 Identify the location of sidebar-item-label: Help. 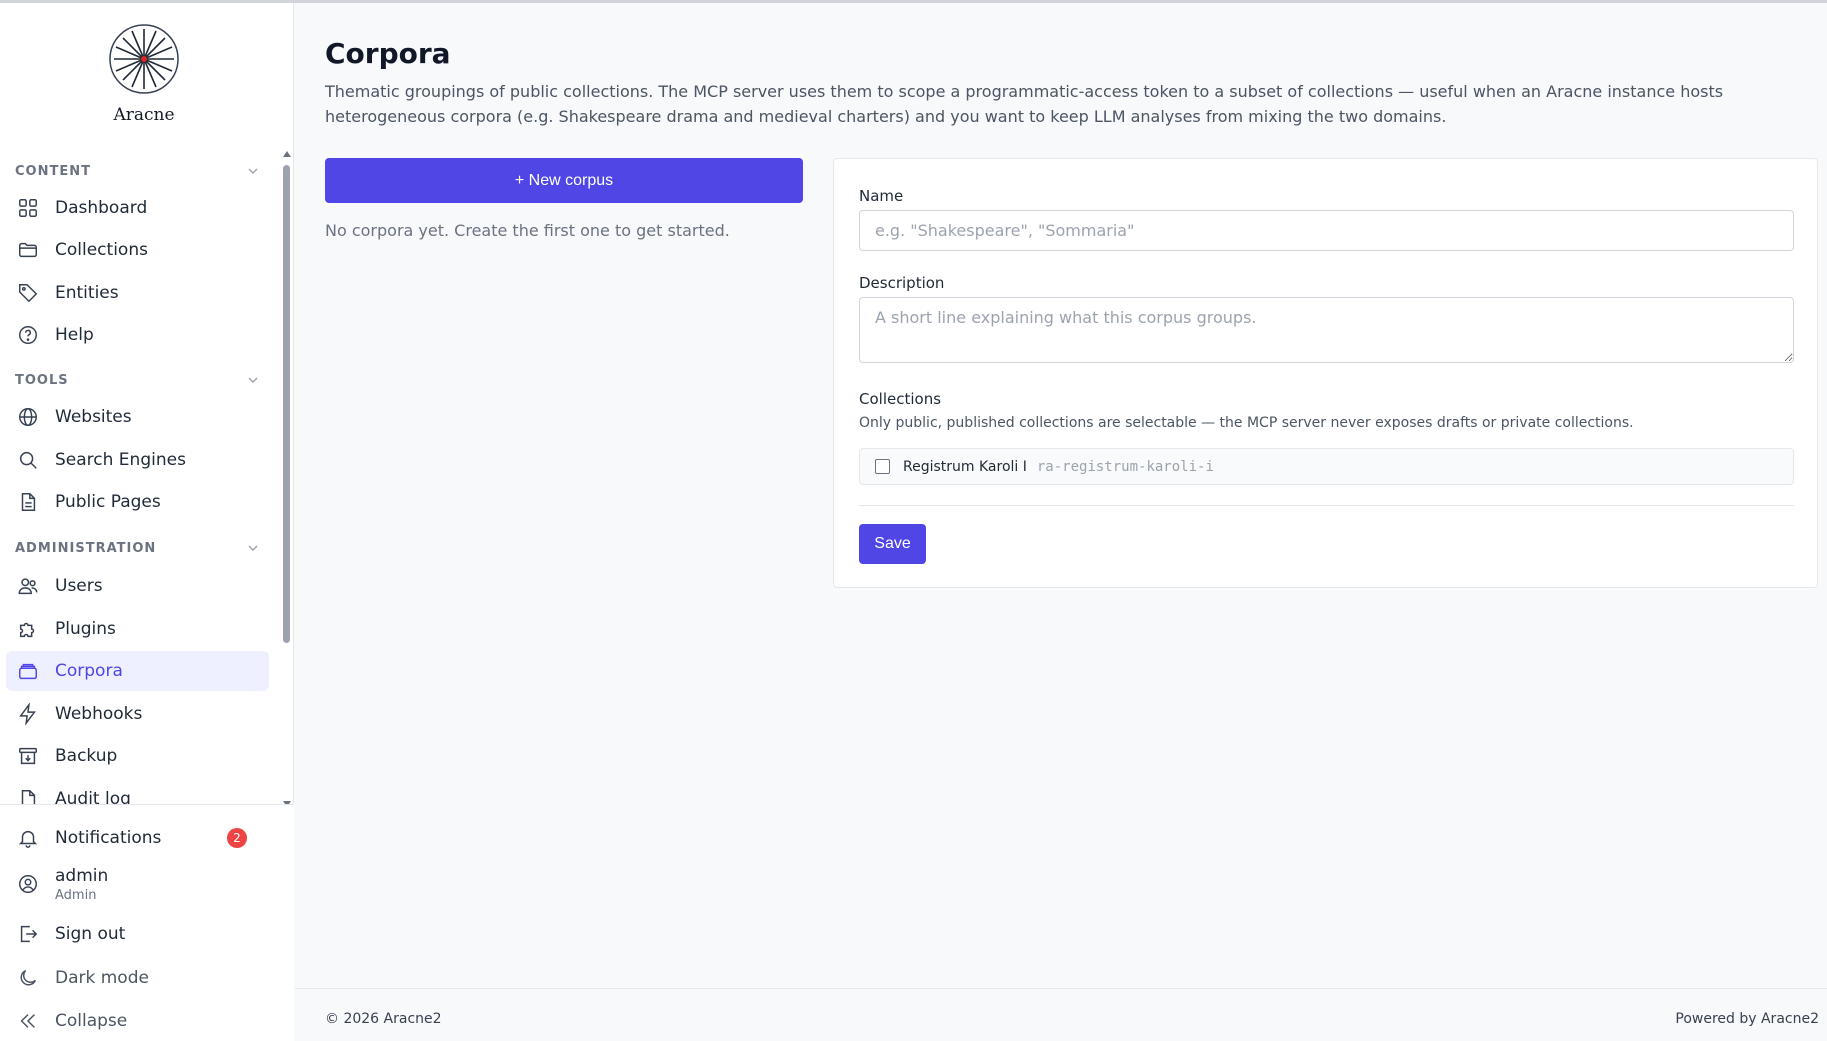
(74, 335).